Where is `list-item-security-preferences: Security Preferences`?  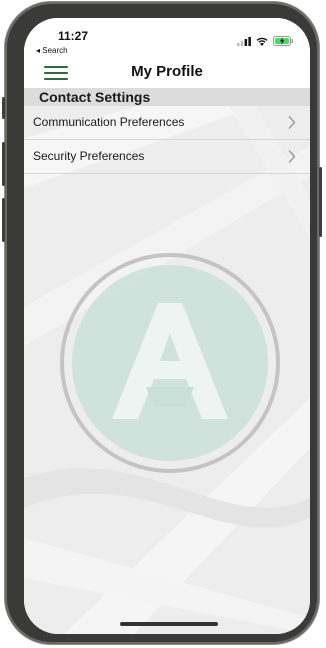 list-item-security-preferences: Security Preferences is located at coordinates (167, 157).